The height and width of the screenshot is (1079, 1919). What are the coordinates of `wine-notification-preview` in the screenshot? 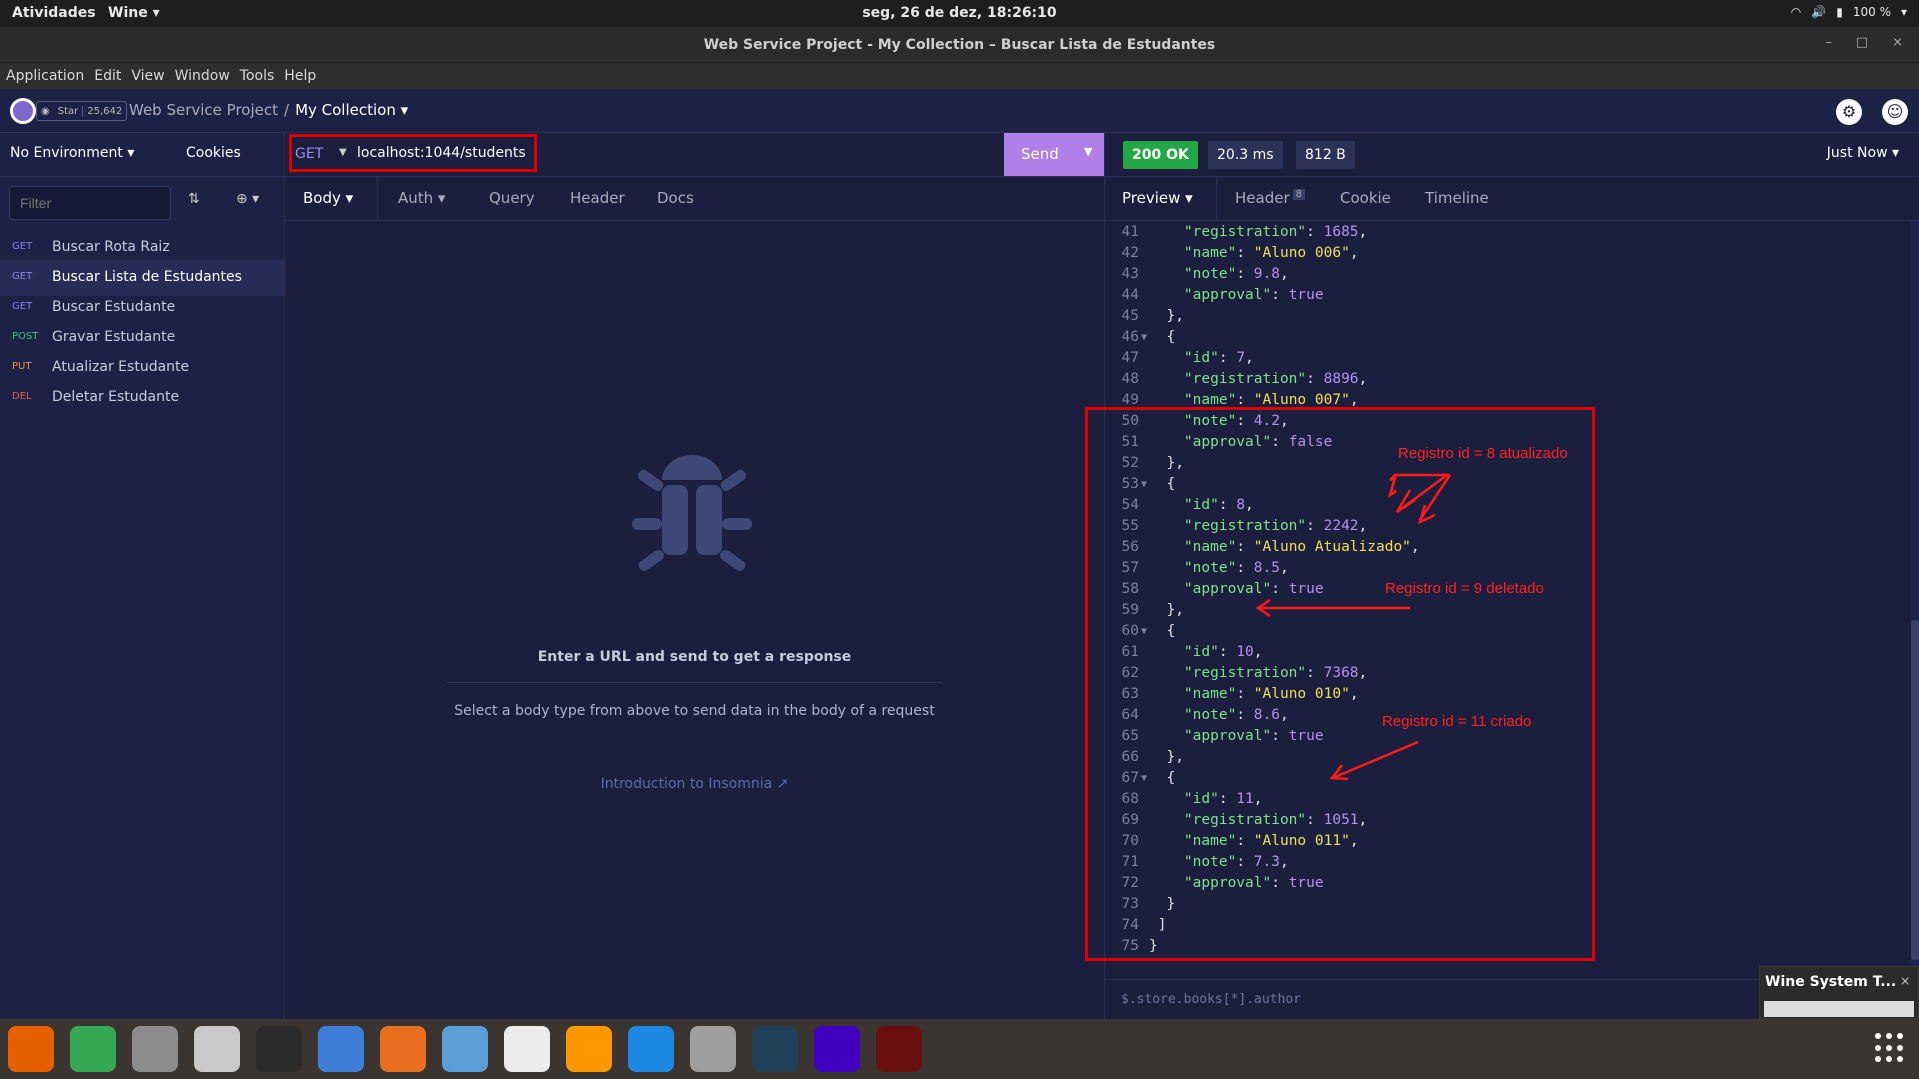 It's located at (1839, 1009).